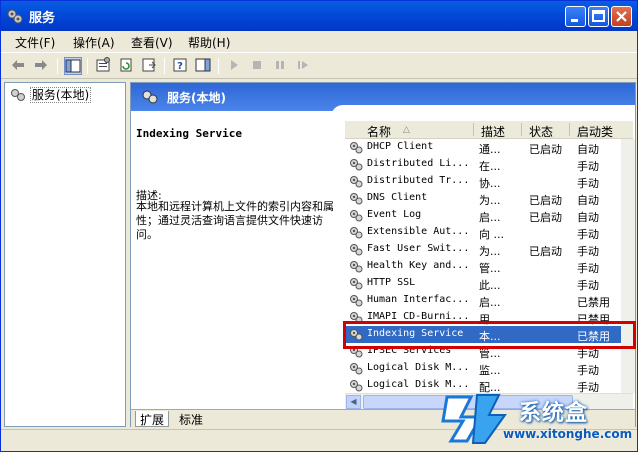 This screenshot has width=638, height=452. I want to click on tab-standard: 标准, so click(191, 419).